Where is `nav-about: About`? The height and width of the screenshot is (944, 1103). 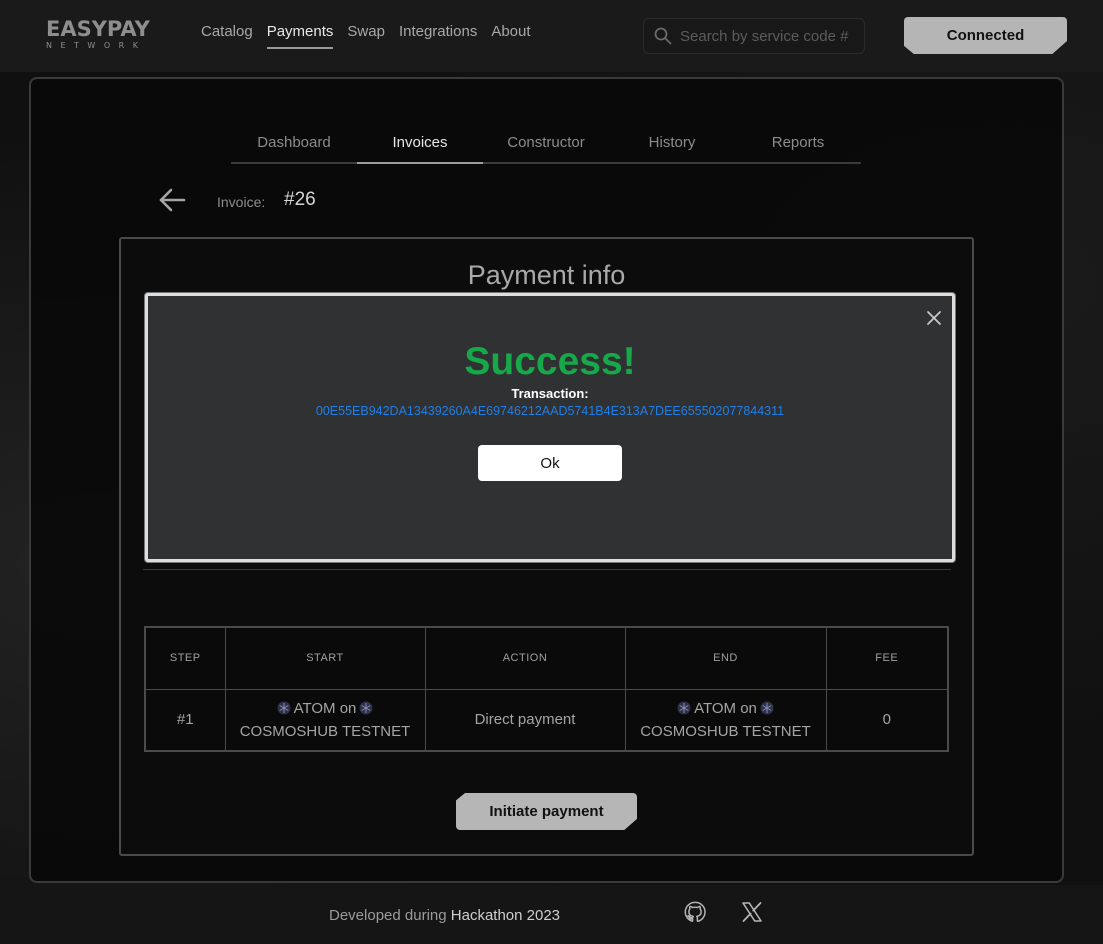 nav-about: About is located at coordinates (510, 36).